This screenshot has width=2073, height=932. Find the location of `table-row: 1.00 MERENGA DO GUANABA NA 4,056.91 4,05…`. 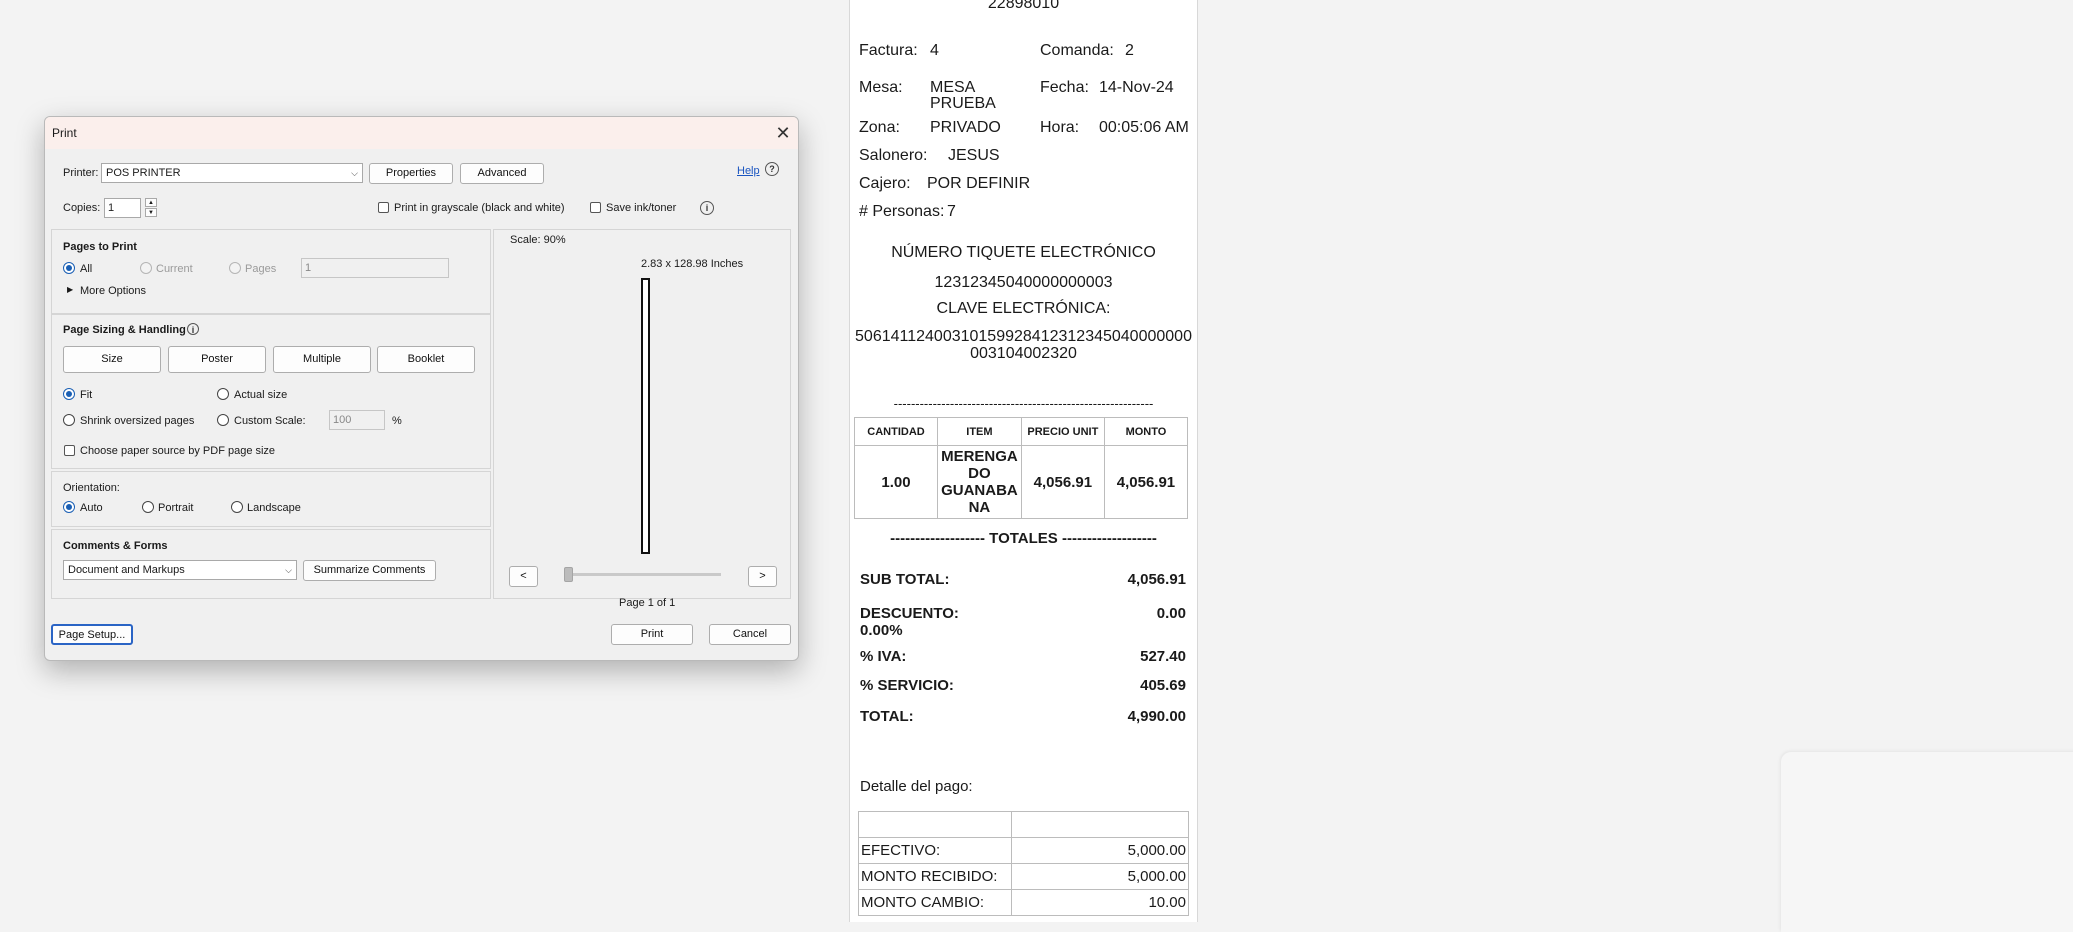

table-row: 1.00 MERENGA DO GUANABA NA 4,056.91 4,05… is located at coordinates (1021, 482).